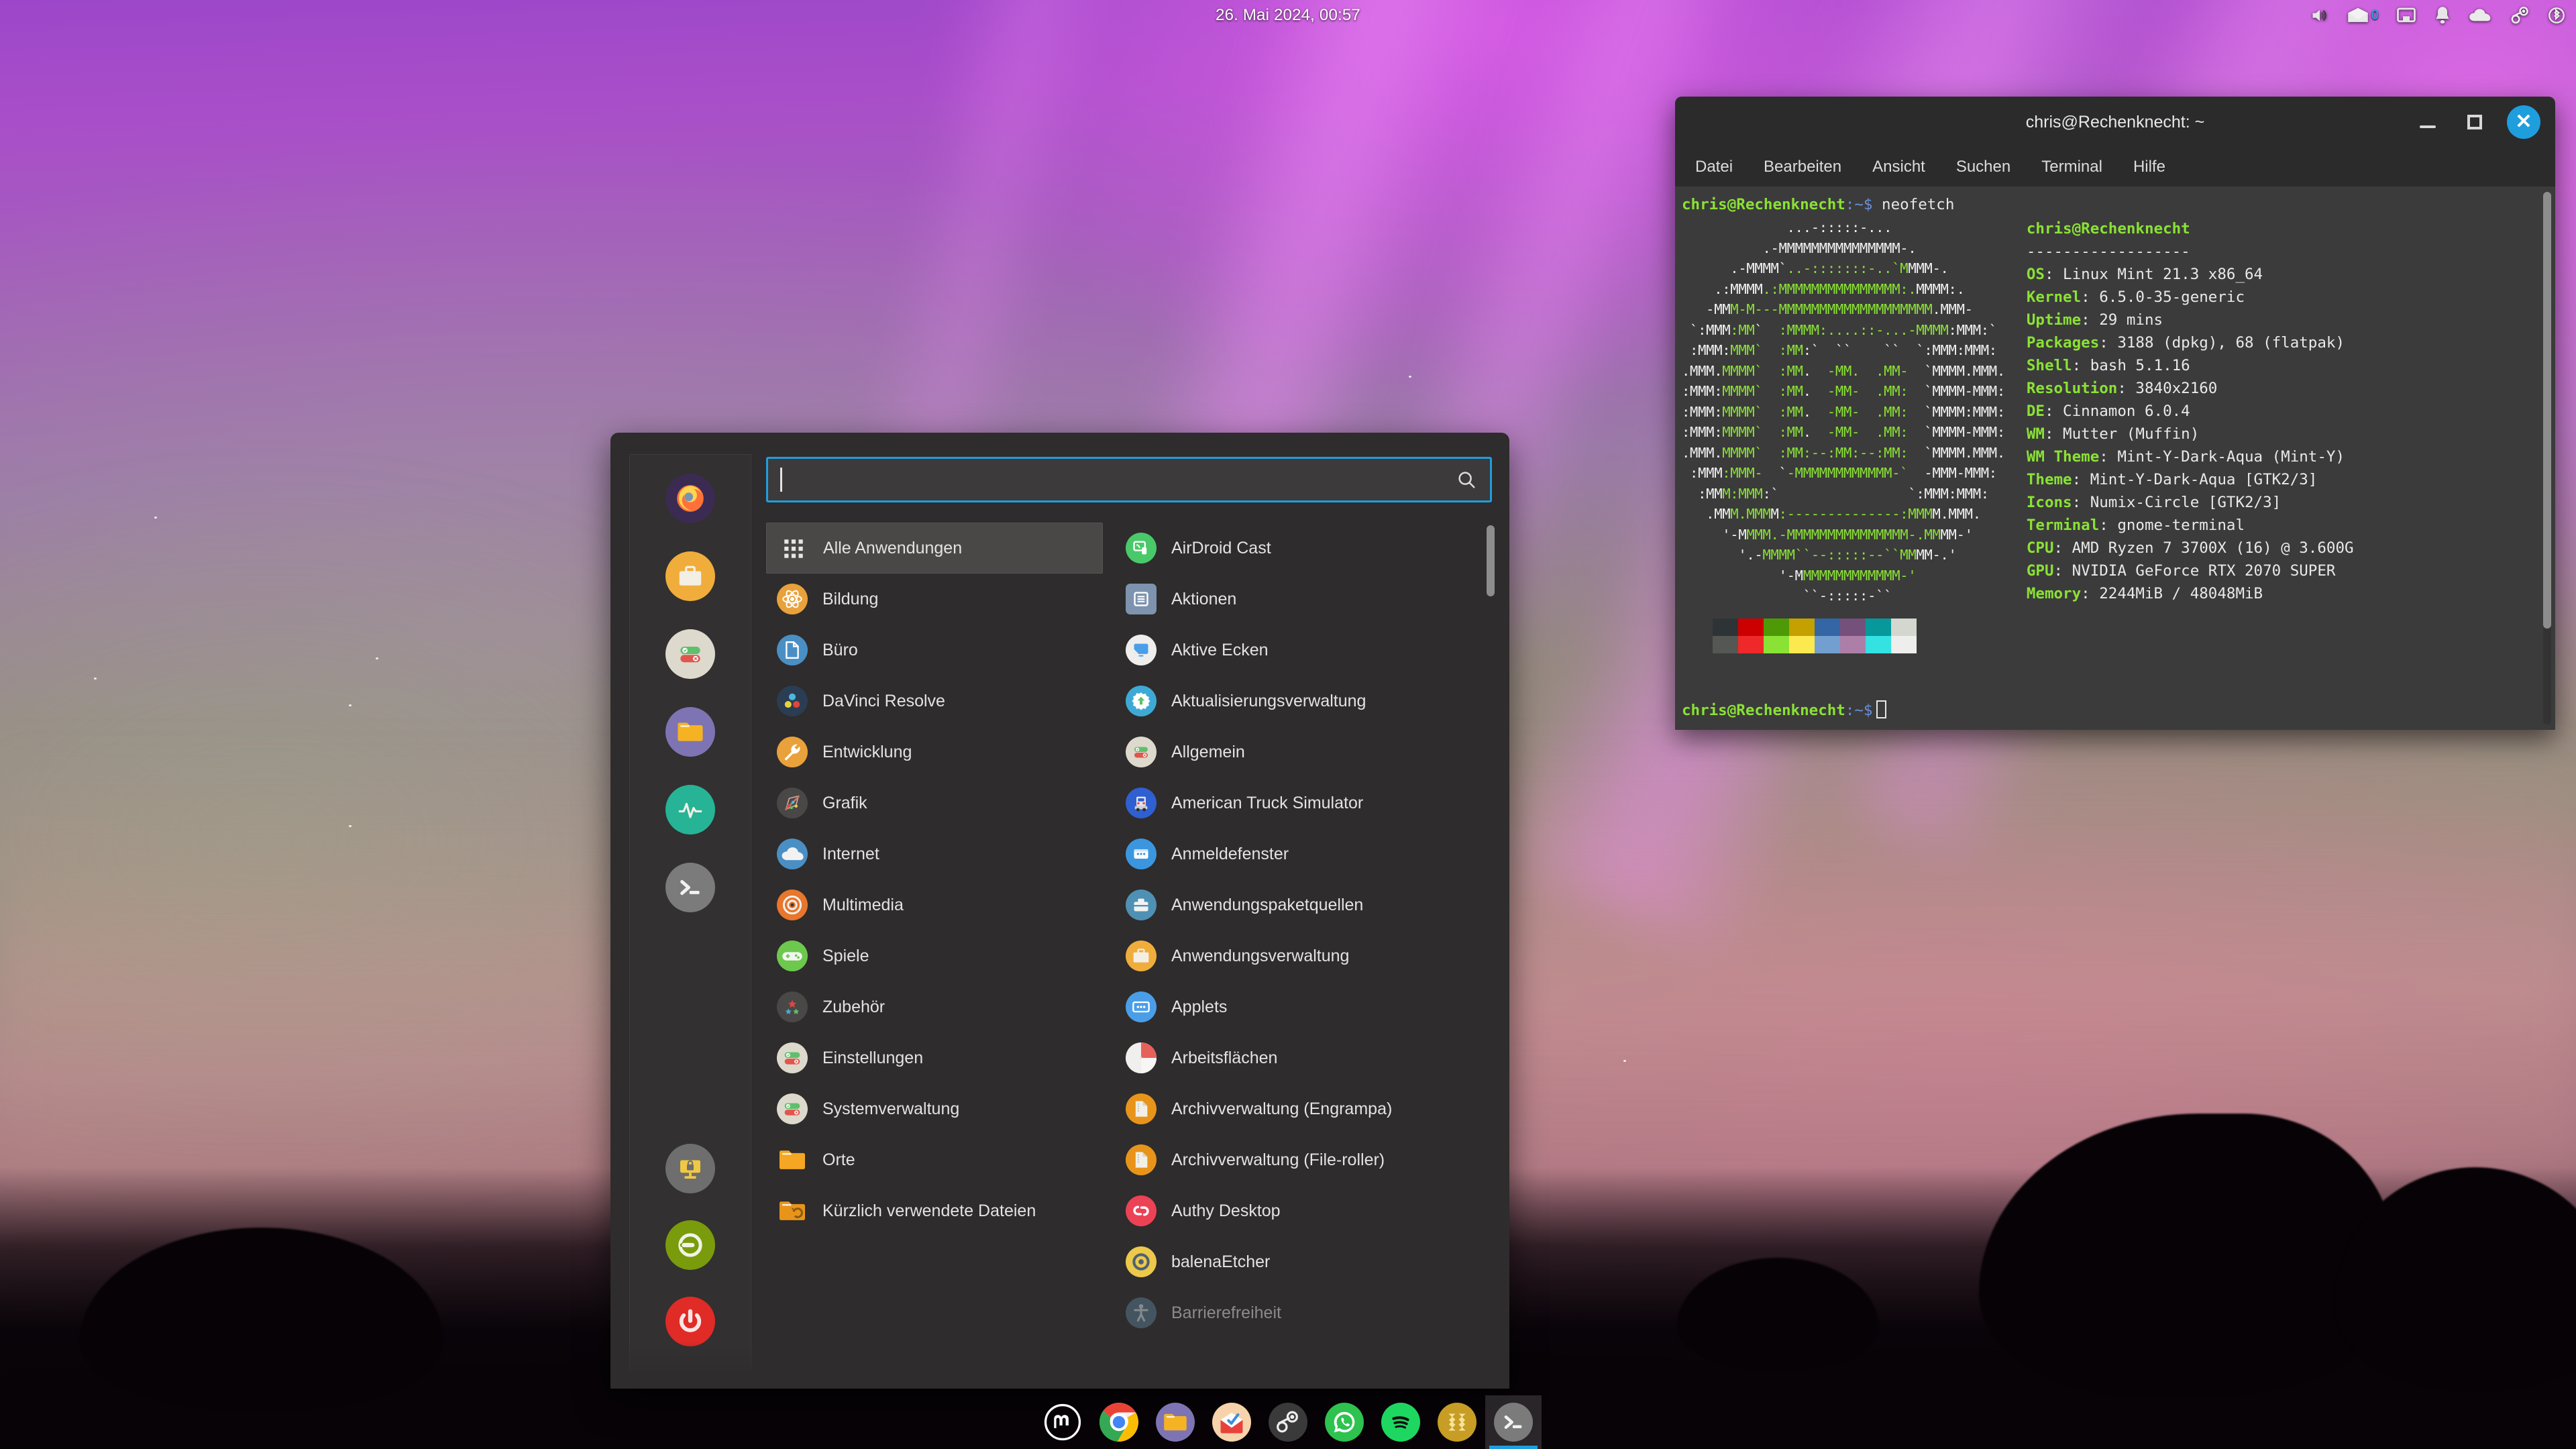 The height and width of the screenshot is (1449, 2576). I want to click on google-chrome-button, so click(1119, 1422).